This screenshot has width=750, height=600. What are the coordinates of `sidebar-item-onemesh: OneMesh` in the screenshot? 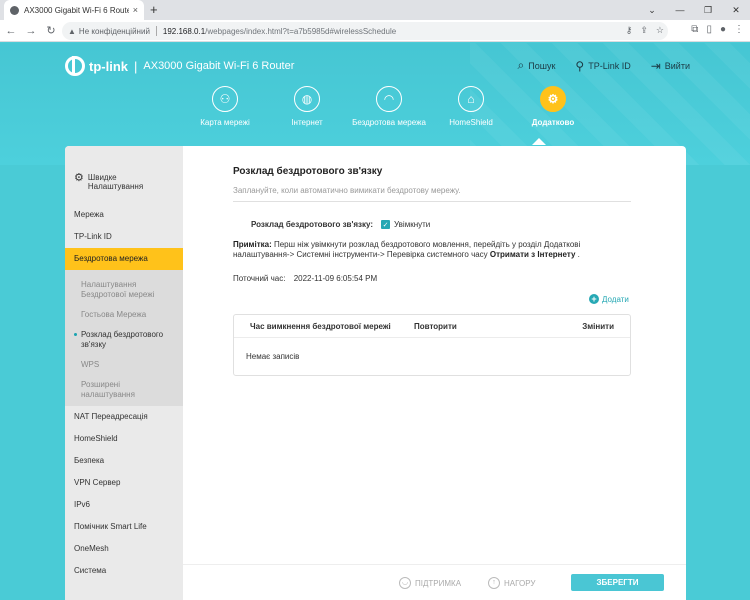 It's located at (124, 549).